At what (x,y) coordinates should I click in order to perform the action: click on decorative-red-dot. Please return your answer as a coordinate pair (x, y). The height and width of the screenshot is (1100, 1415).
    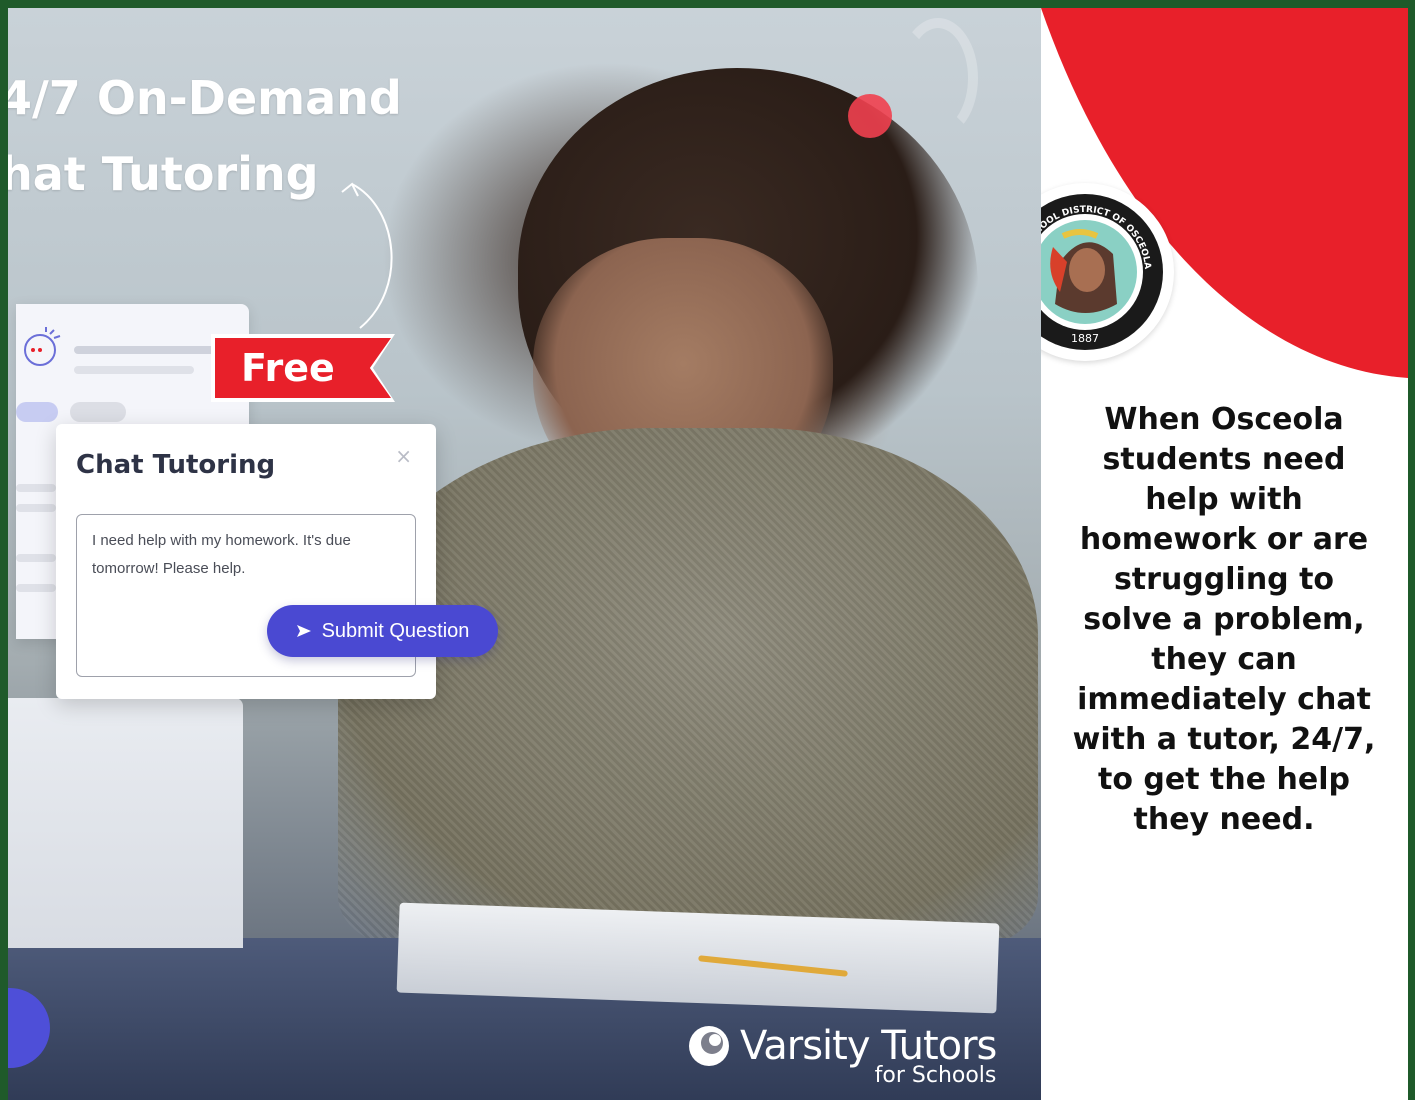
    Looking at the image, I should click on (870, 116).